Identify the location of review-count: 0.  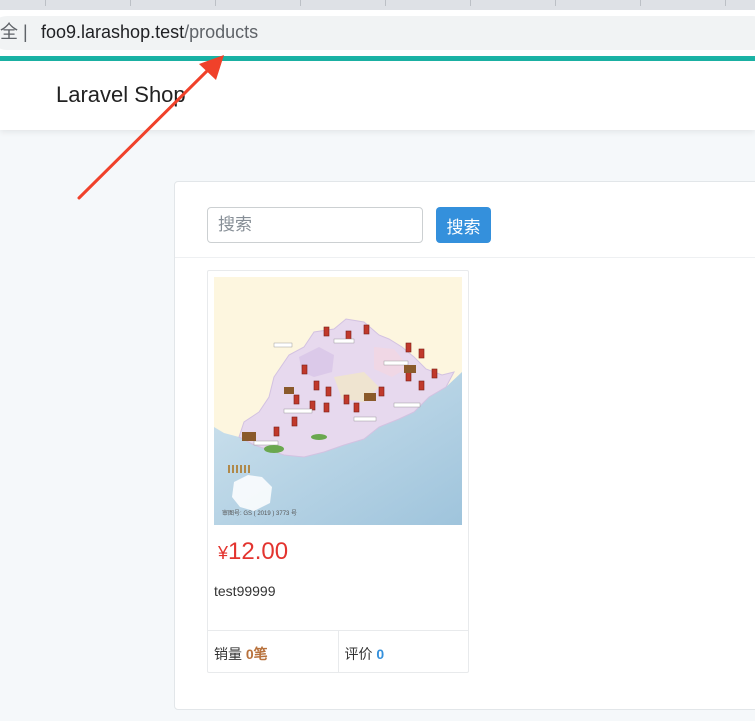
(380, 654).